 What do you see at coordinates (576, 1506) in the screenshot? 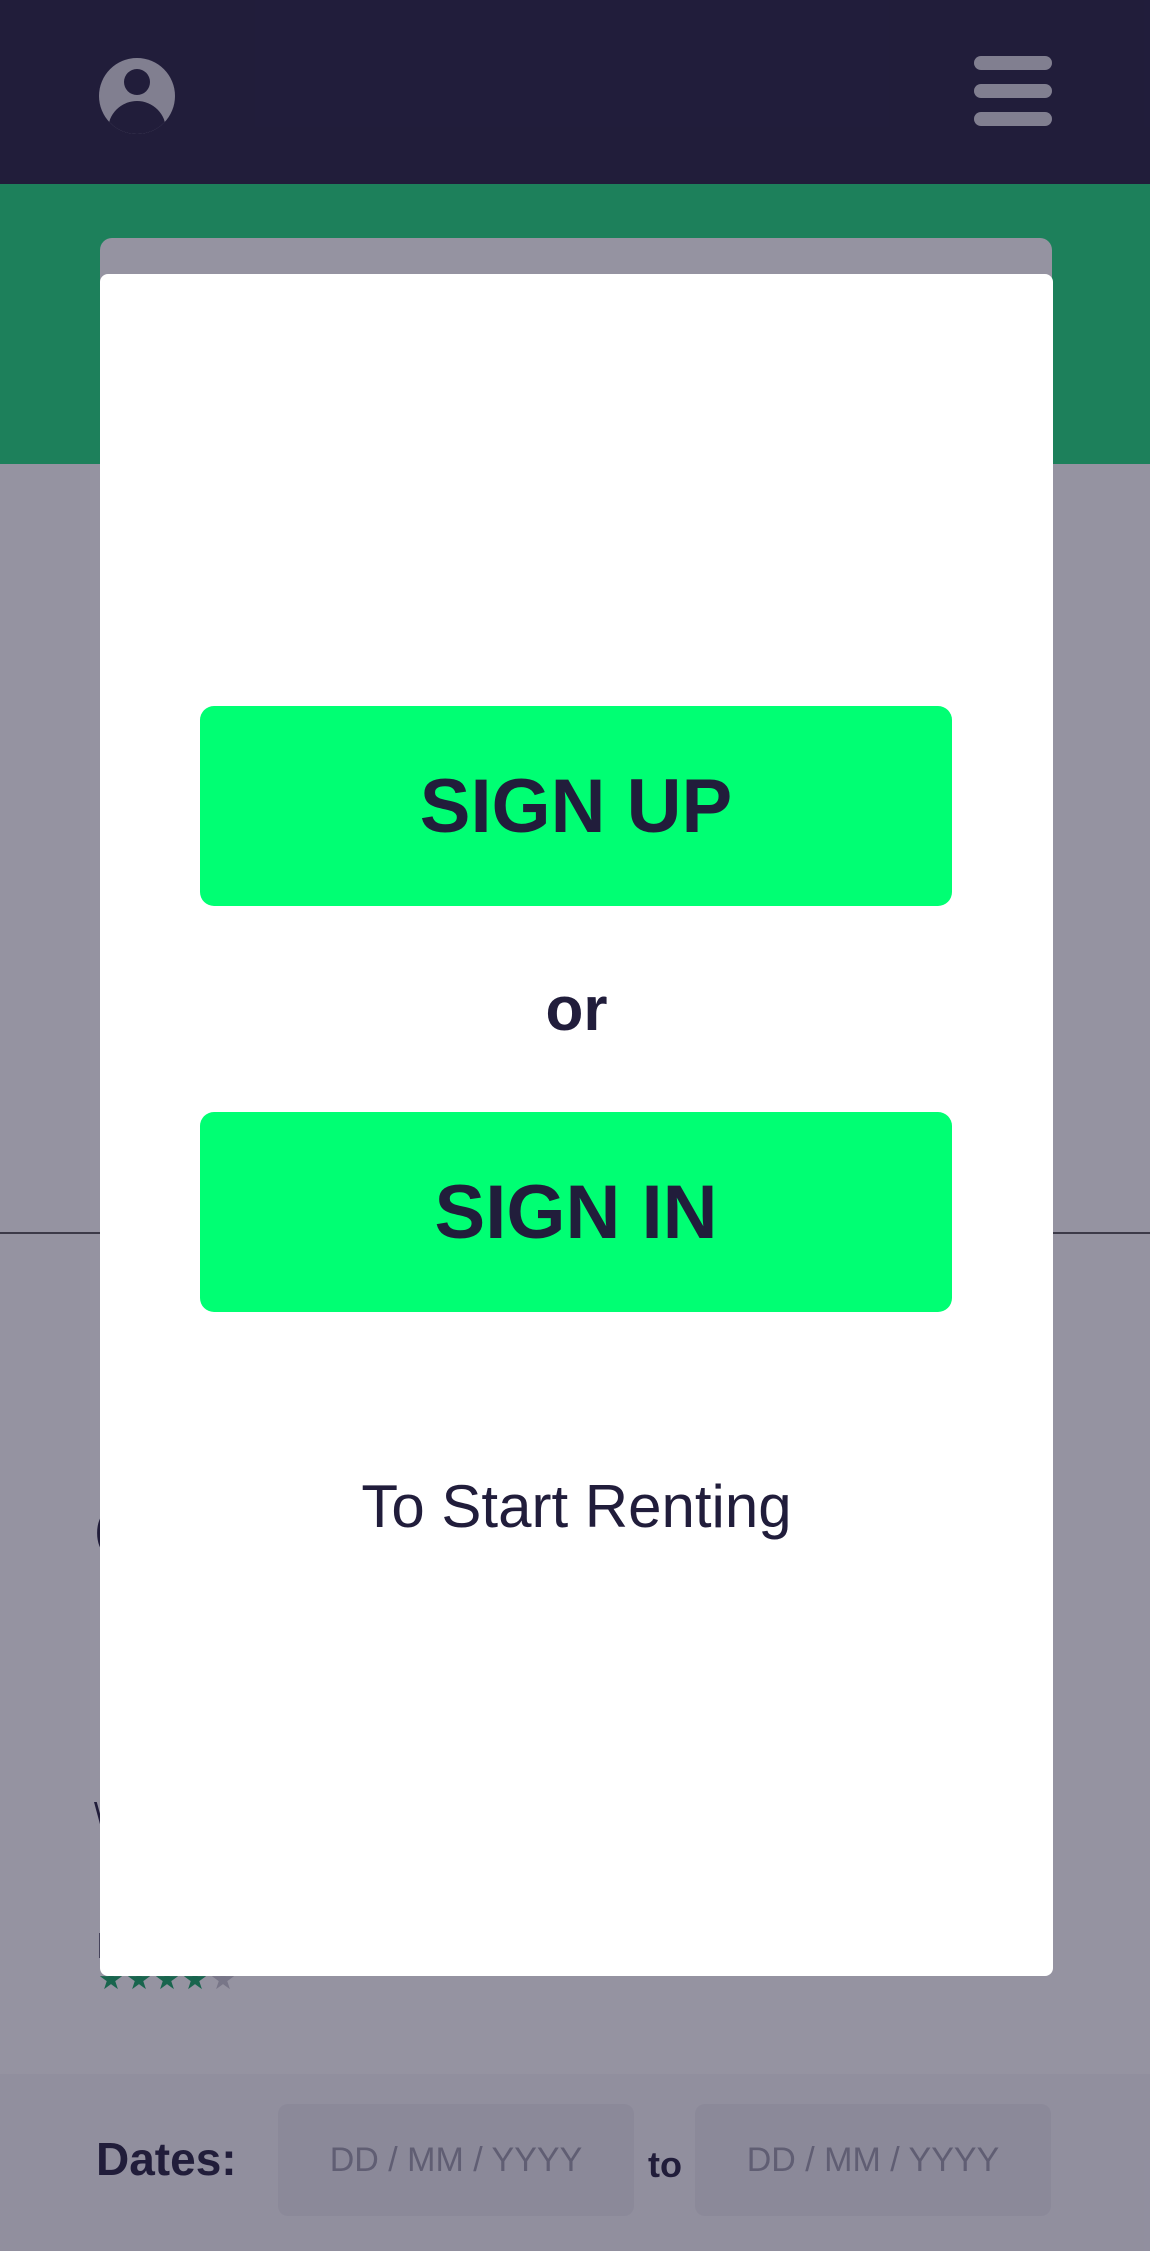
I see `start-renting-text: To Start Renting` at bounding box center [576, 1506].